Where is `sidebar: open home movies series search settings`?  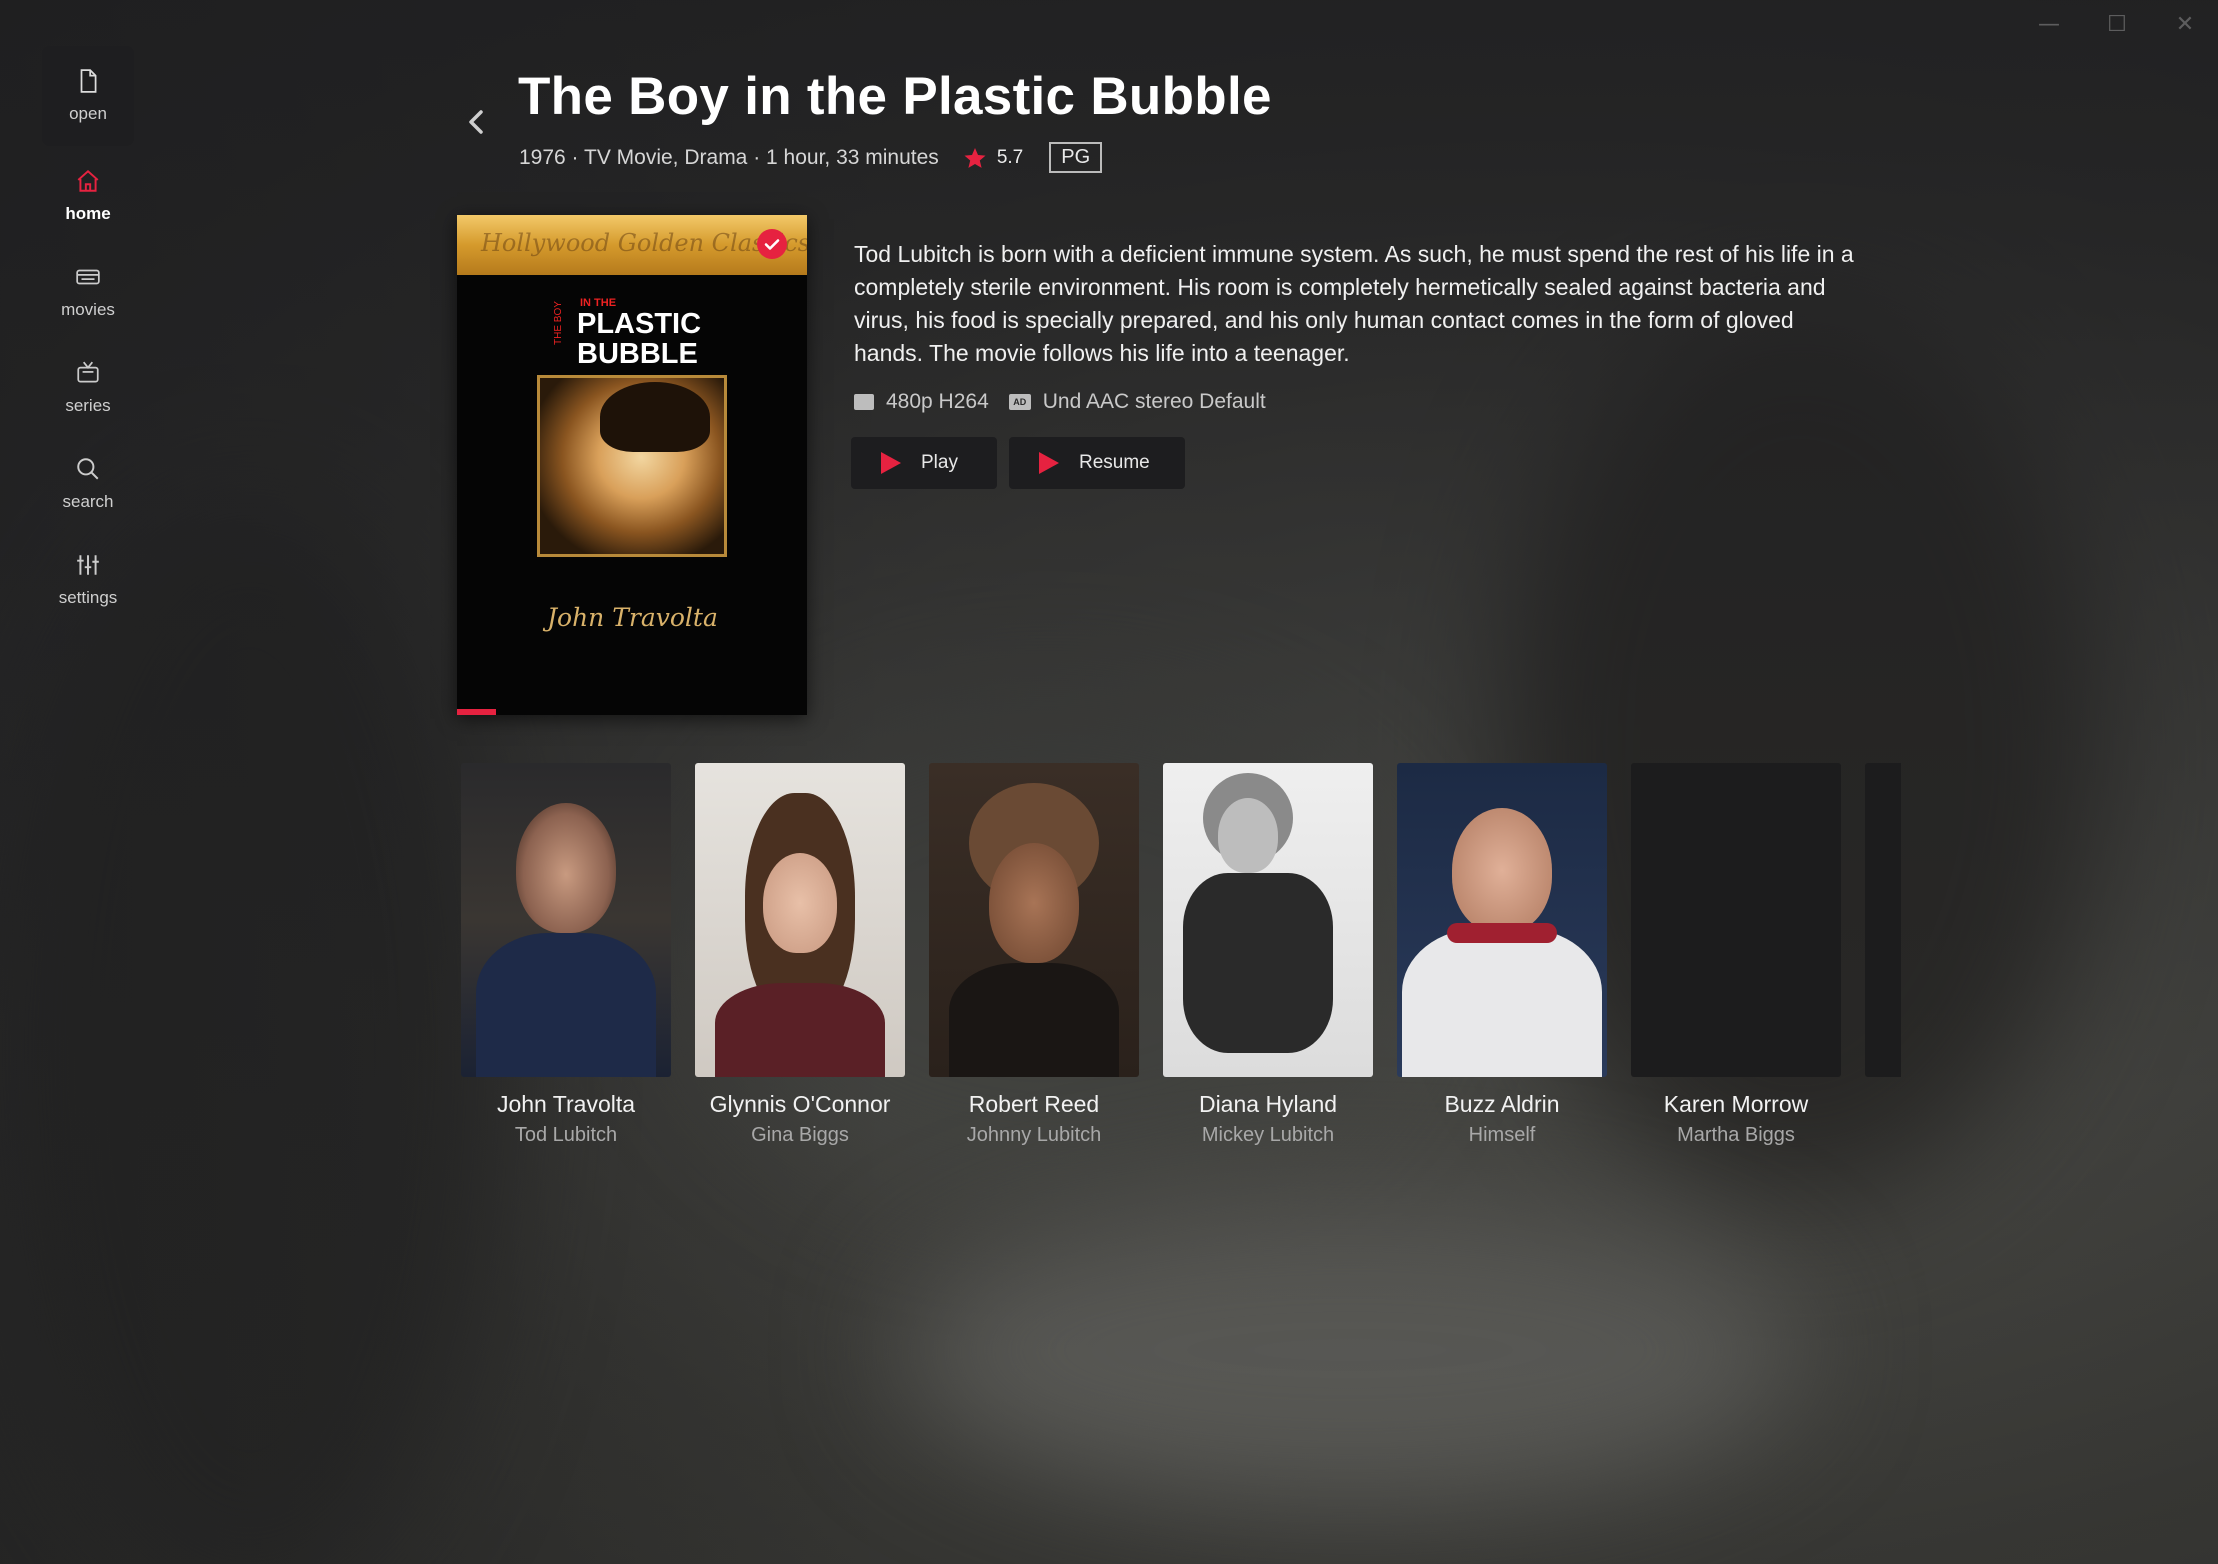
sidebar: open home movies series search settings is located at coordinates (88, 336).